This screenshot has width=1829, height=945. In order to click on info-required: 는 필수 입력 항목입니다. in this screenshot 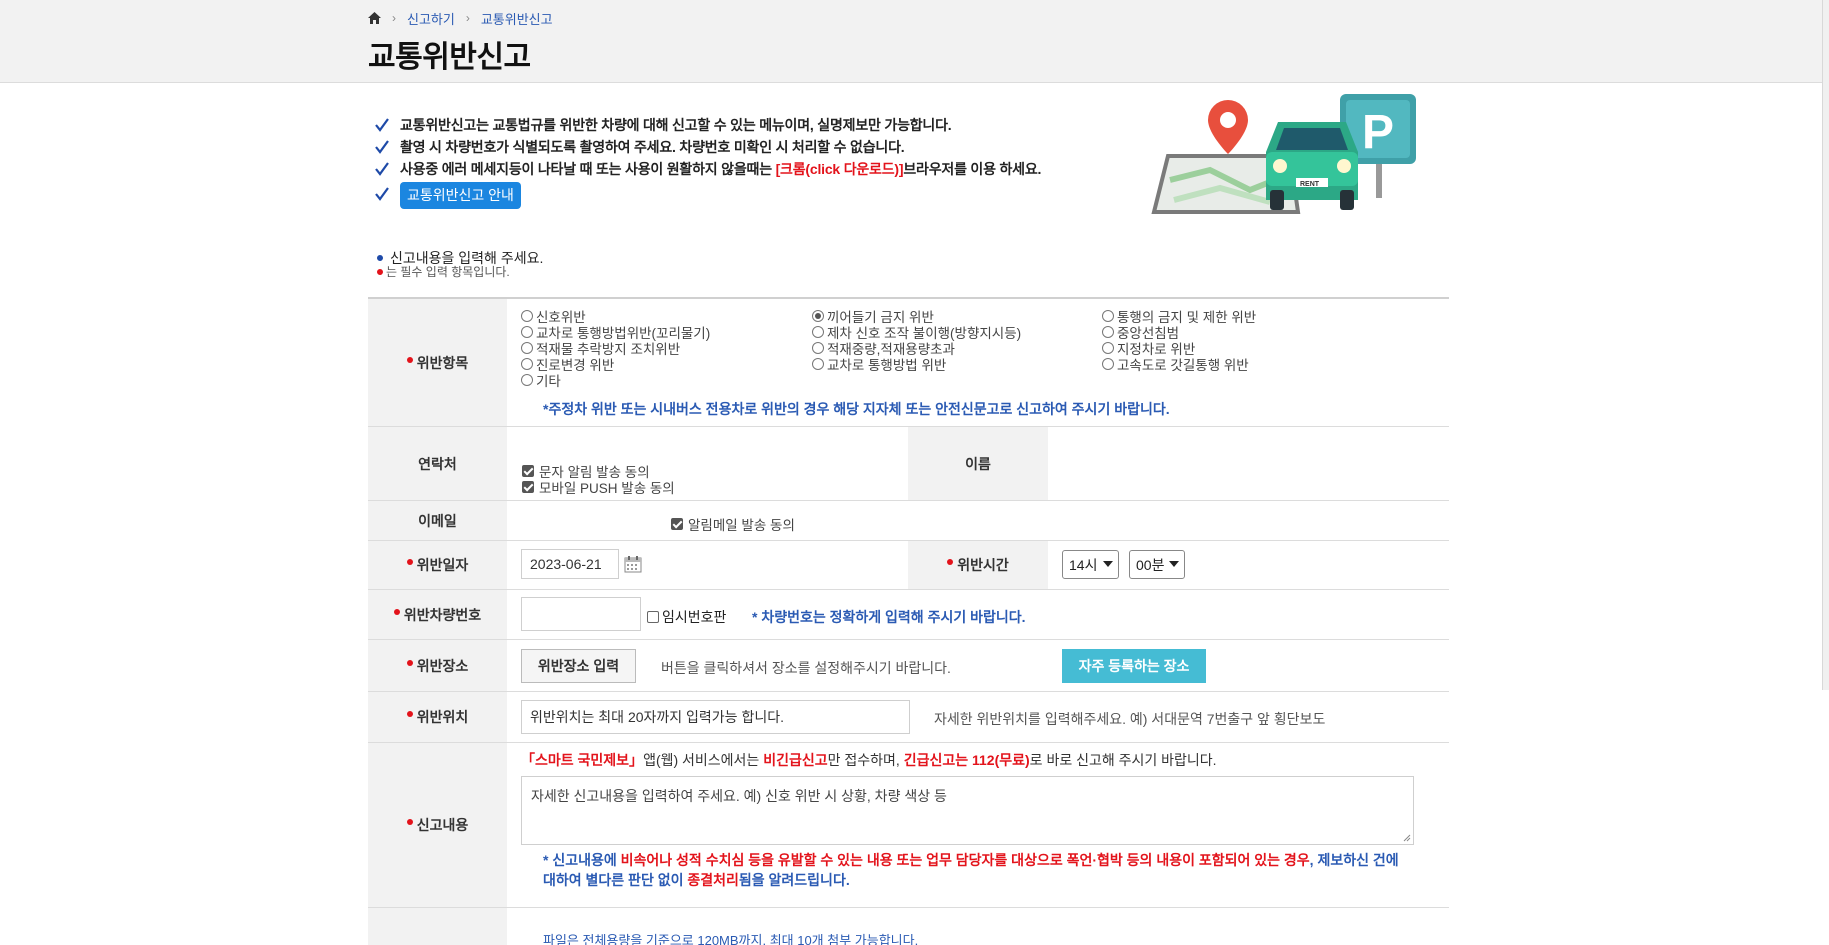, I will do `click(443, 271)`.